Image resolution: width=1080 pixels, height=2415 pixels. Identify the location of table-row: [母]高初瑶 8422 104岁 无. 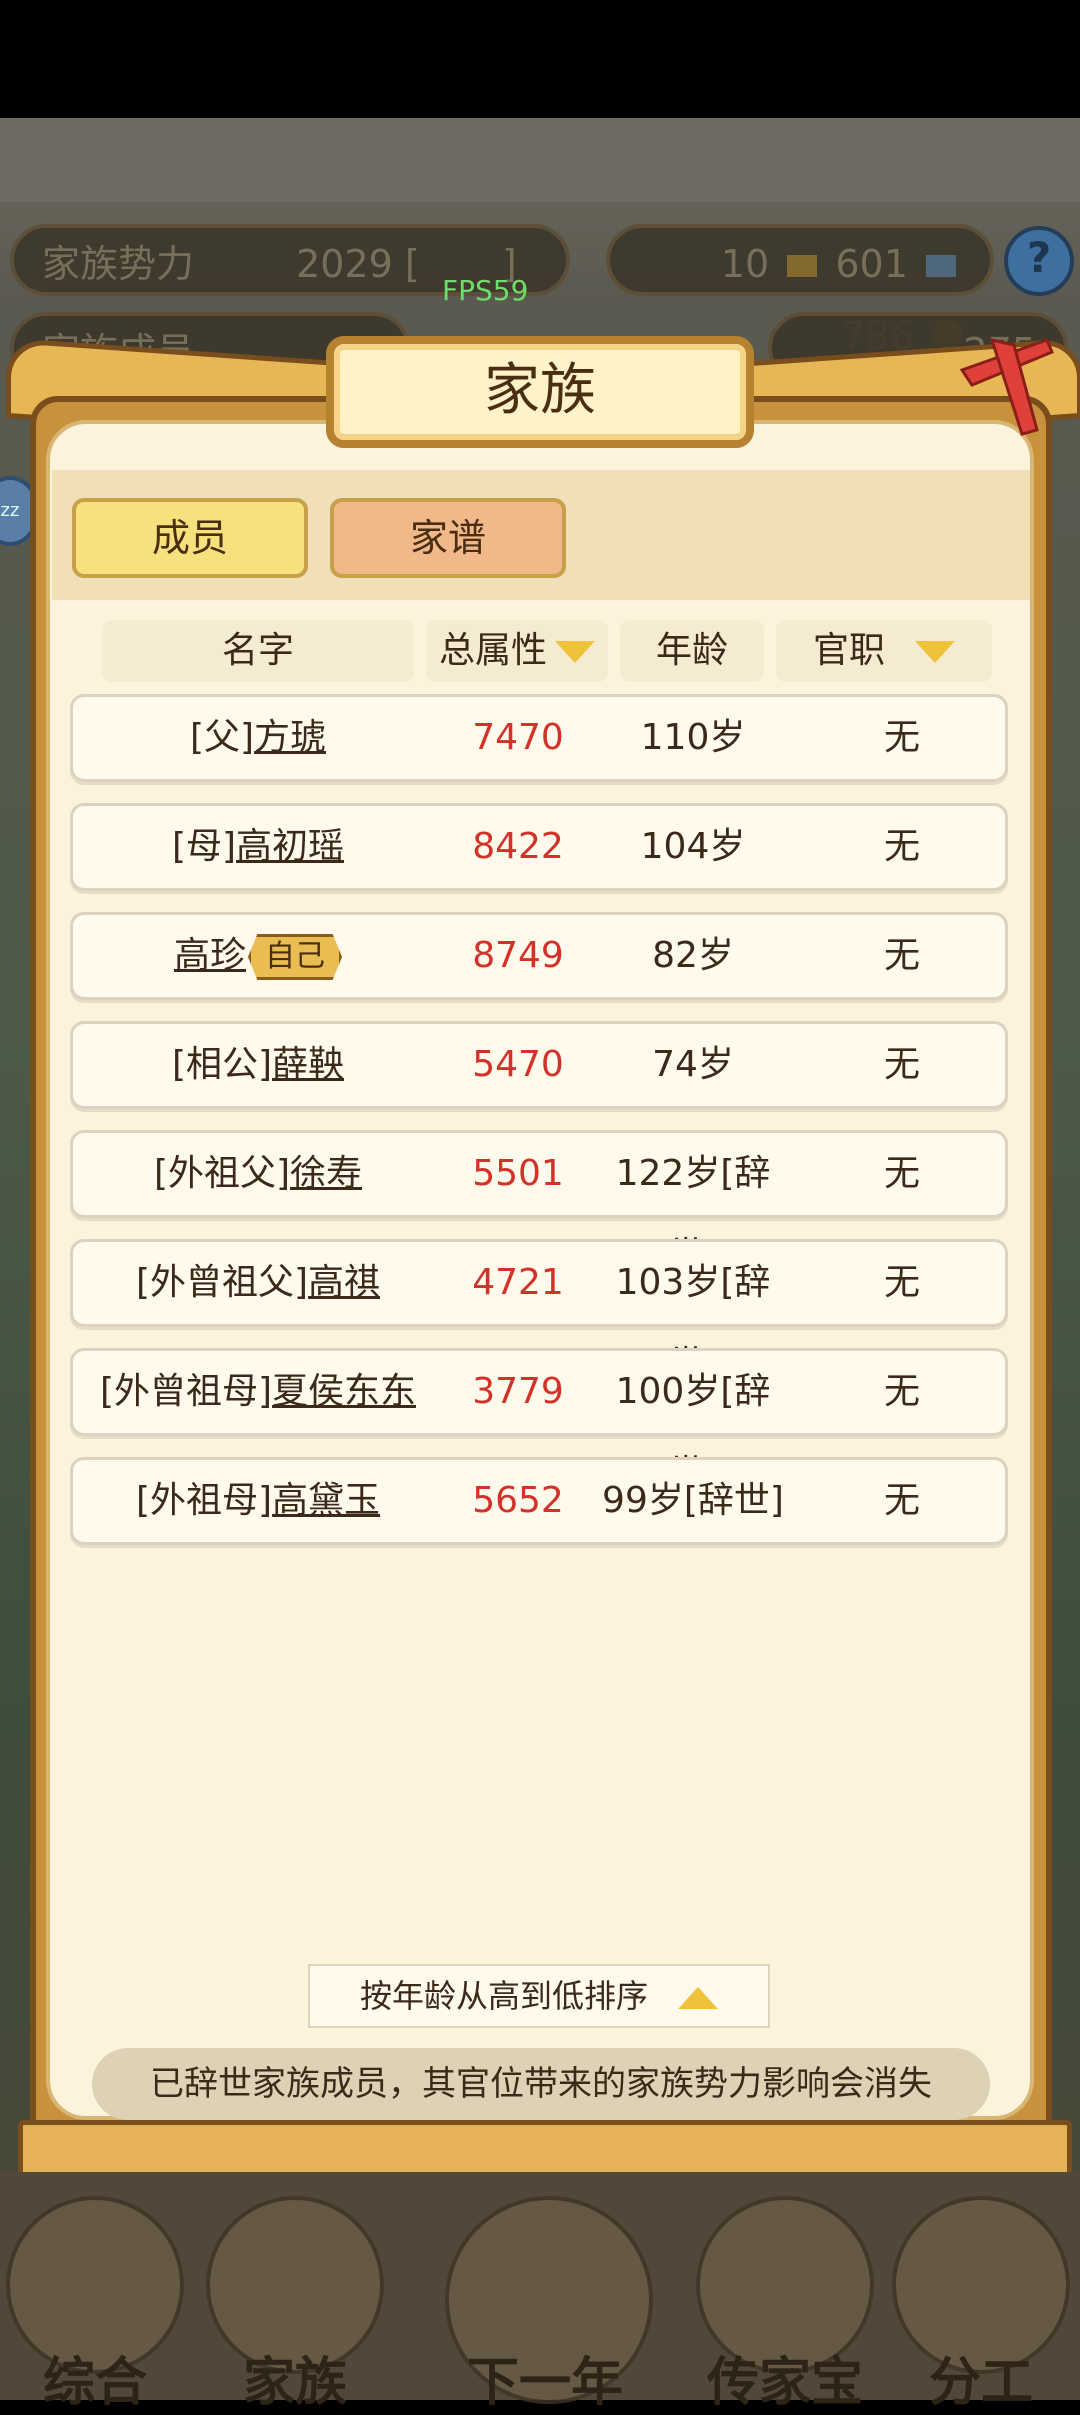
(539, 847).